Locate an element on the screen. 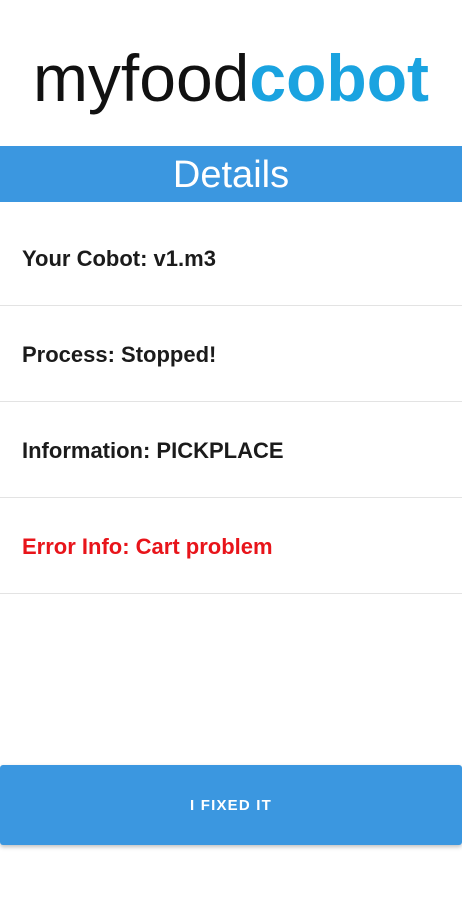  i-fixed-it-button: I FIXED IT is located at coordinates (231, 805).